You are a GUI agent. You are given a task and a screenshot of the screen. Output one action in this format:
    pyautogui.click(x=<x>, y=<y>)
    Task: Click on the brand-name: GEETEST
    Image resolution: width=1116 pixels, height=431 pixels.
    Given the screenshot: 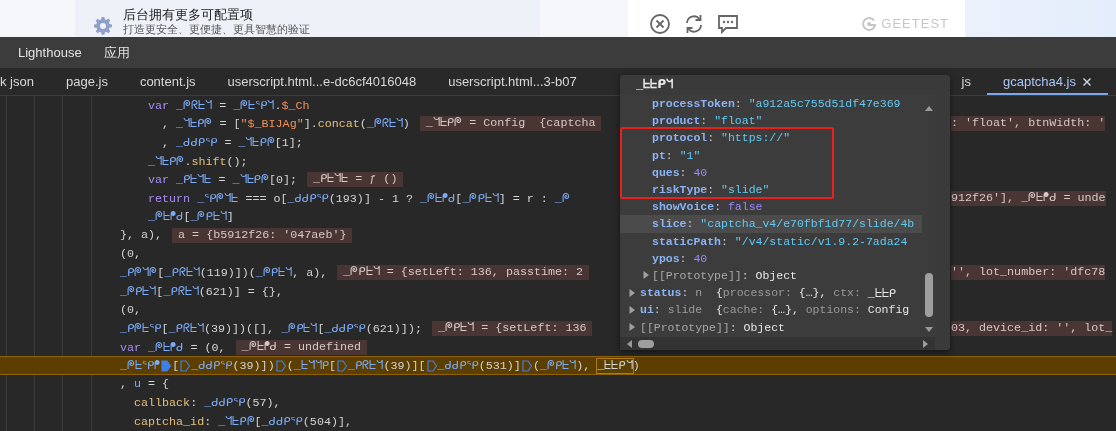 What is the action you would take?
    pyautogui.click(x=915, y=23)
    